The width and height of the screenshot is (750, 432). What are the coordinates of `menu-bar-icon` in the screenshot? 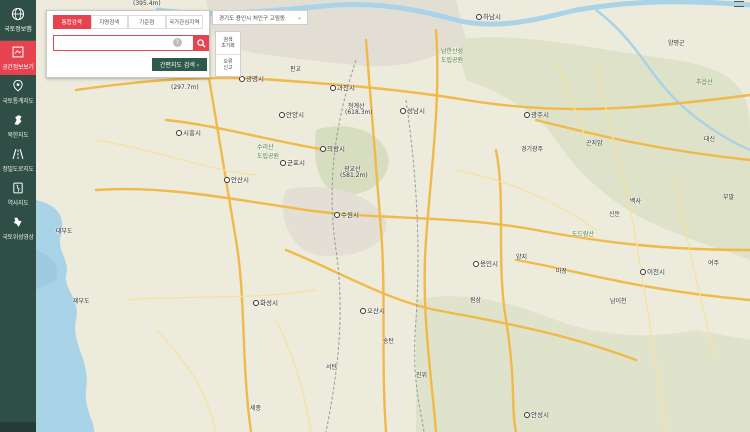 It's located at (739, 4).